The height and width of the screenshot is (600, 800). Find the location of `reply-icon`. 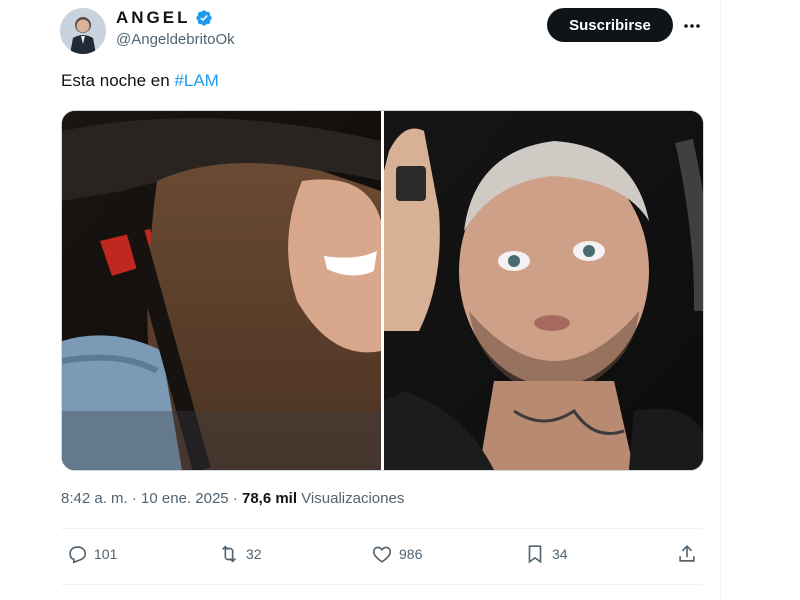

reply-icon is located at coordinates (78, 555).